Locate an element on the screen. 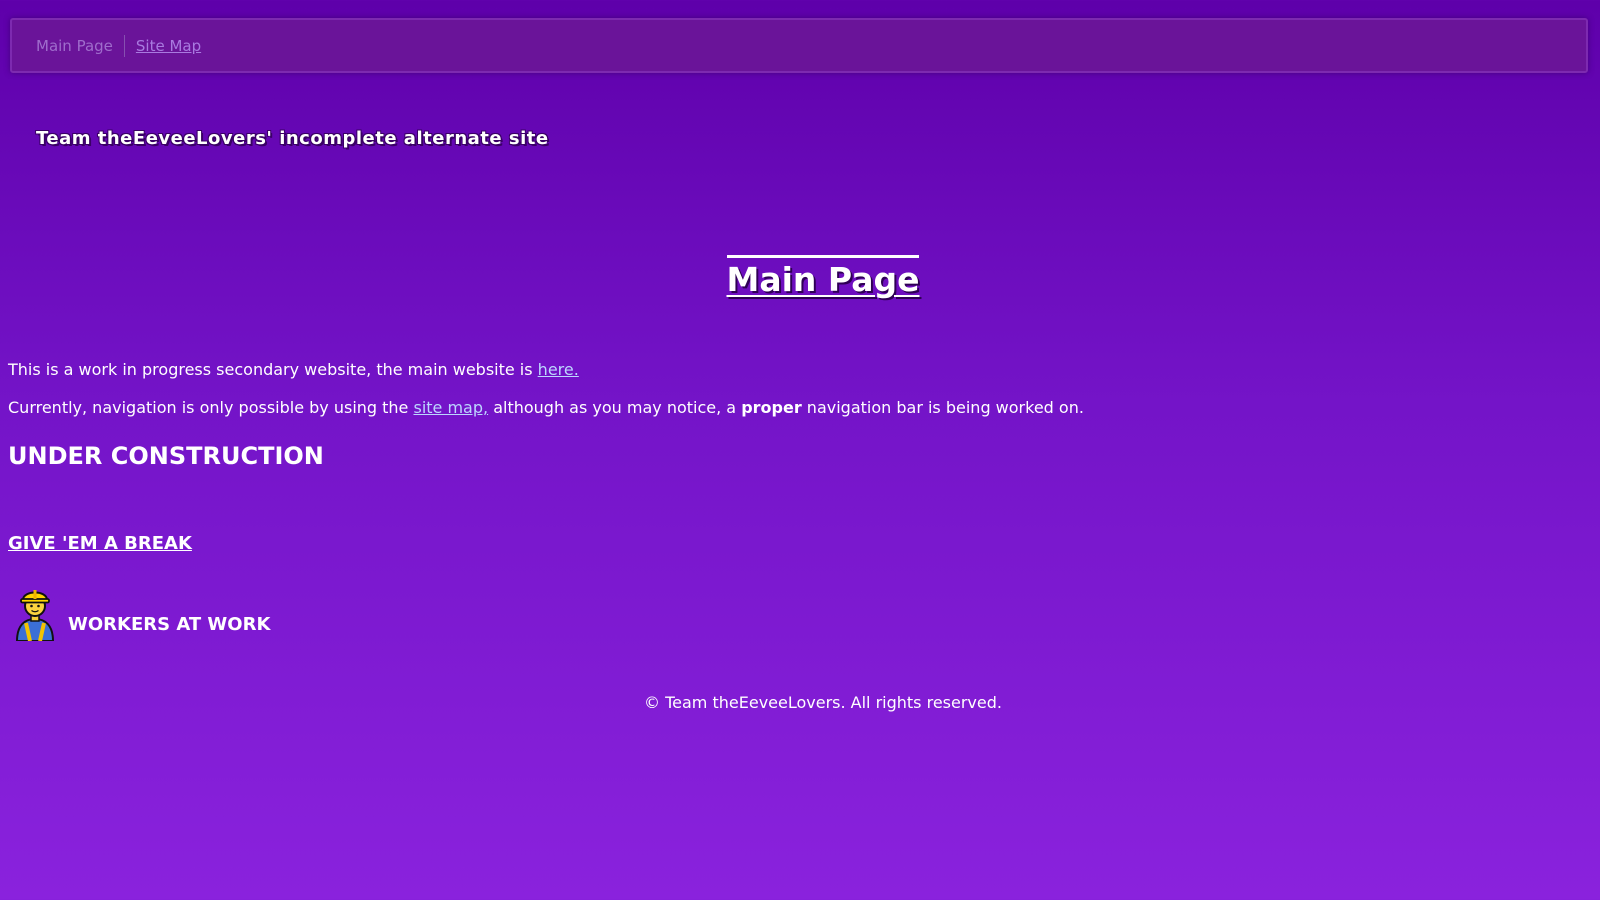  nav-note-emphasis: proper is located at coordinates (771, 407).